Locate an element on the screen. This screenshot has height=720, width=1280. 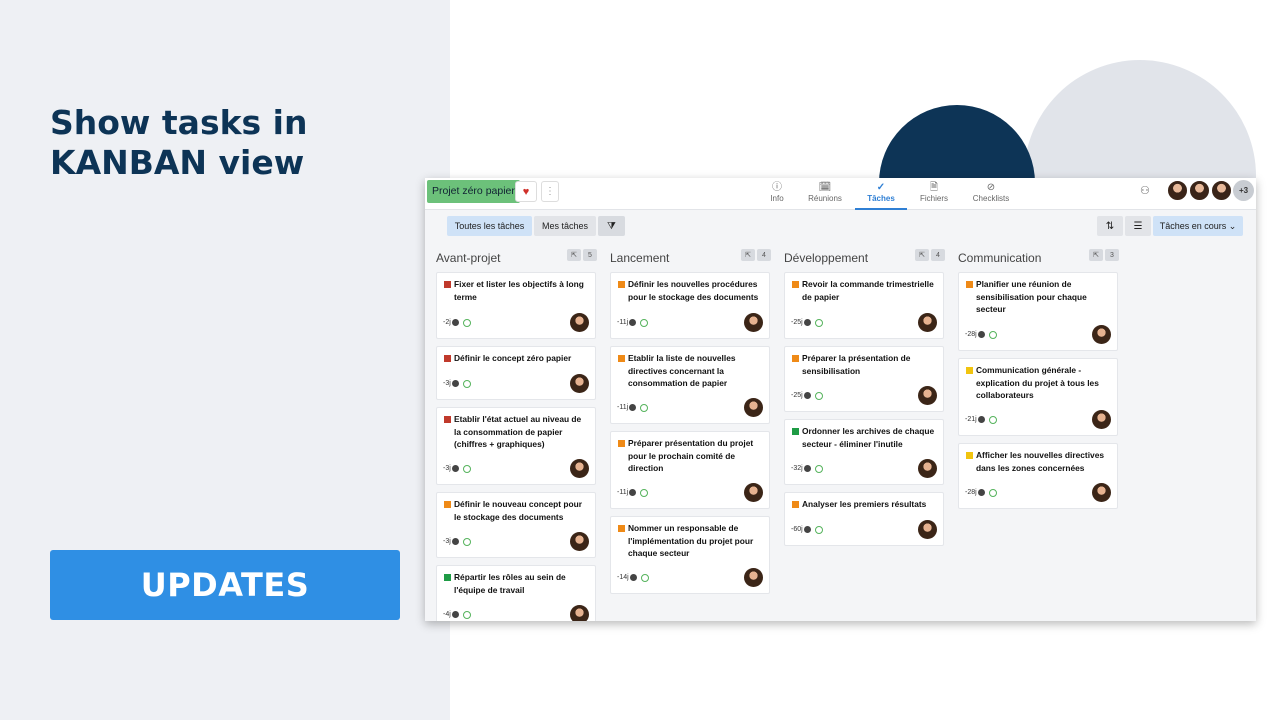
more-members-badge: +3 is located at coordinates (1243, 190).